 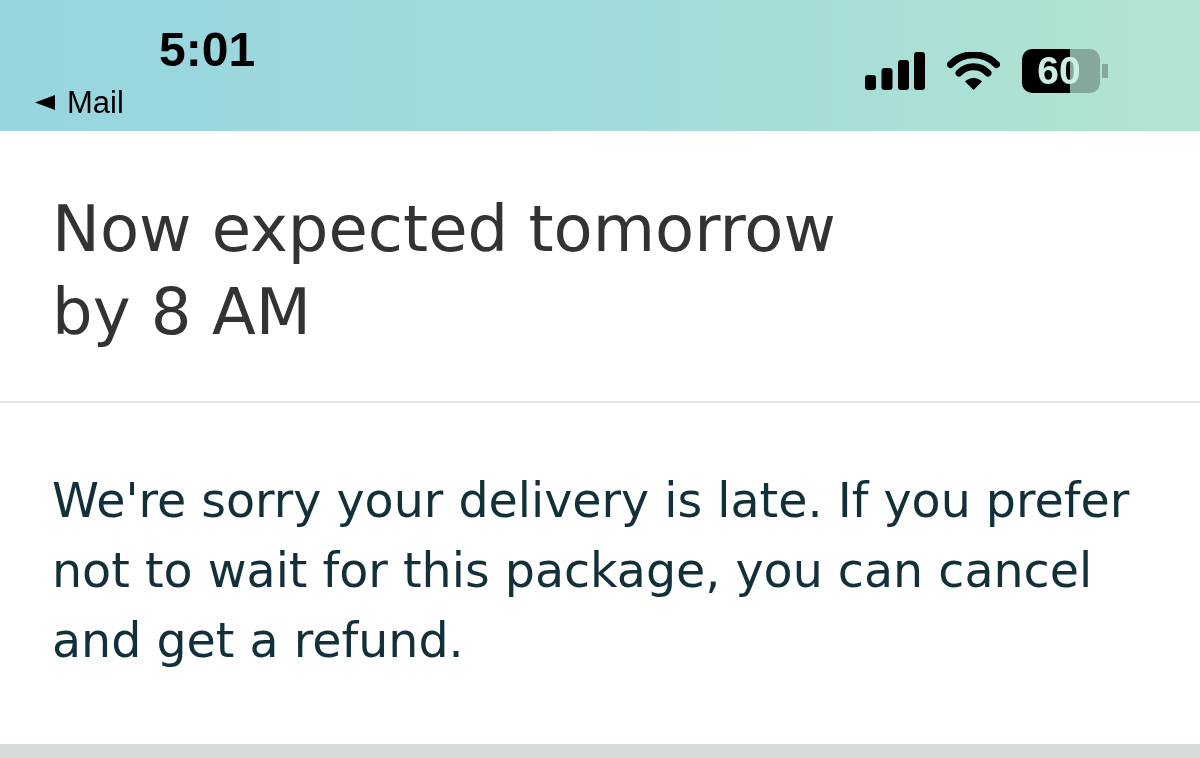 I want to click on back-link: Mail, so click(x=79, y=102).